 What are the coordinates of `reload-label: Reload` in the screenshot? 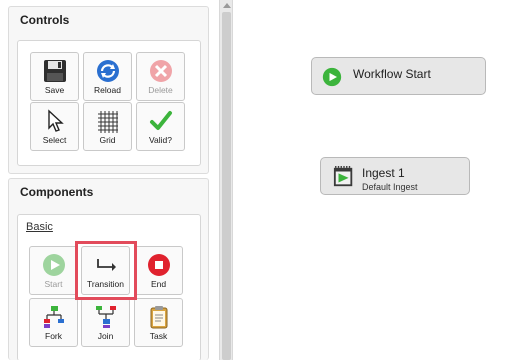 It's located at (107, 90).